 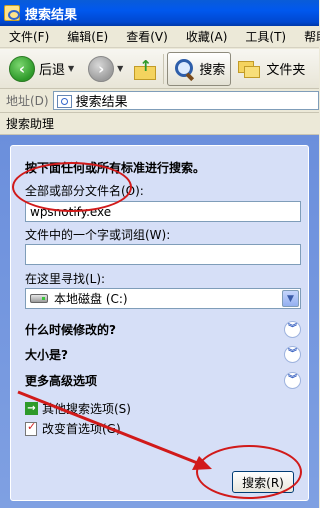 What do you see at coordinates (22, 68) in the screenshot?
I see `back-arrow-icon: ‹` at bounding box center [22, 68].